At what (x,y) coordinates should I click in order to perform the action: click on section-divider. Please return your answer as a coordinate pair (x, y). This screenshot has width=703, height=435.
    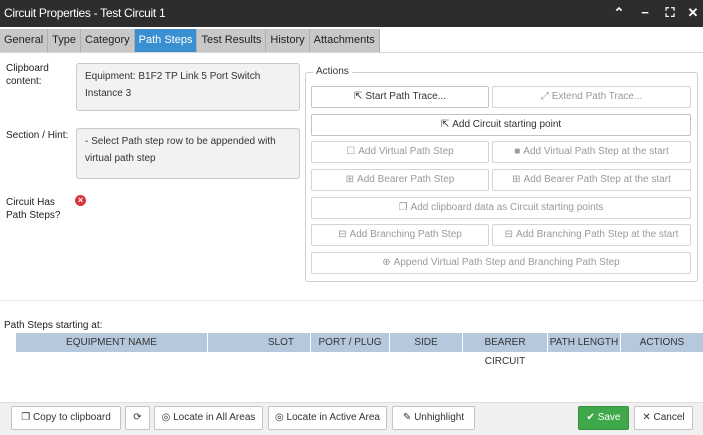
    Looking at the image, I should click on (351, 300).